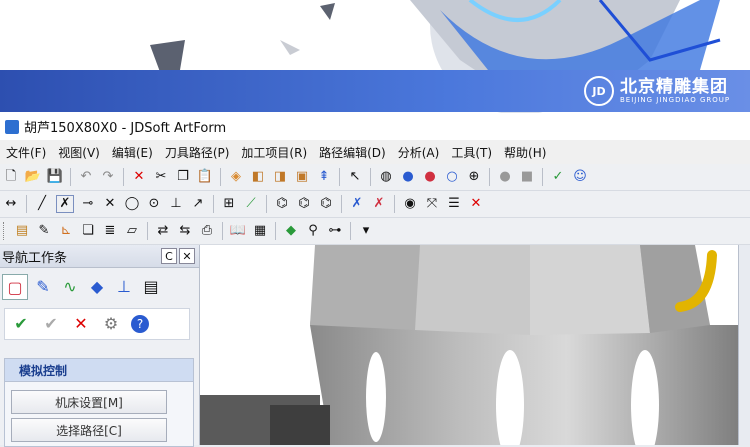 This screenshot has height=447, width=750. I want to click on printer-icon: ⎙, so click(207, 231).